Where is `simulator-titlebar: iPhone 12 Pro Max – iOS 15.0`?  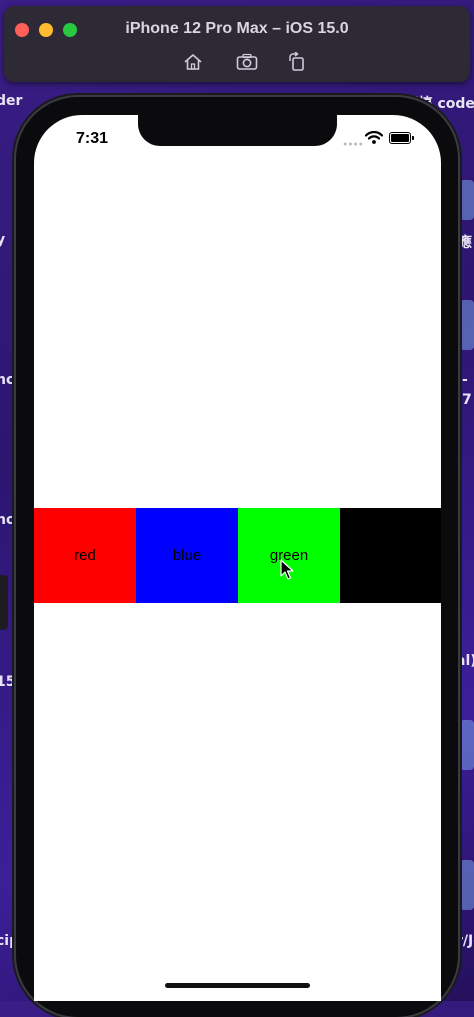
simulator-titlebar: iPhone 12 Pro Max – iOS 15.0 is located at coordinates (237, 44).